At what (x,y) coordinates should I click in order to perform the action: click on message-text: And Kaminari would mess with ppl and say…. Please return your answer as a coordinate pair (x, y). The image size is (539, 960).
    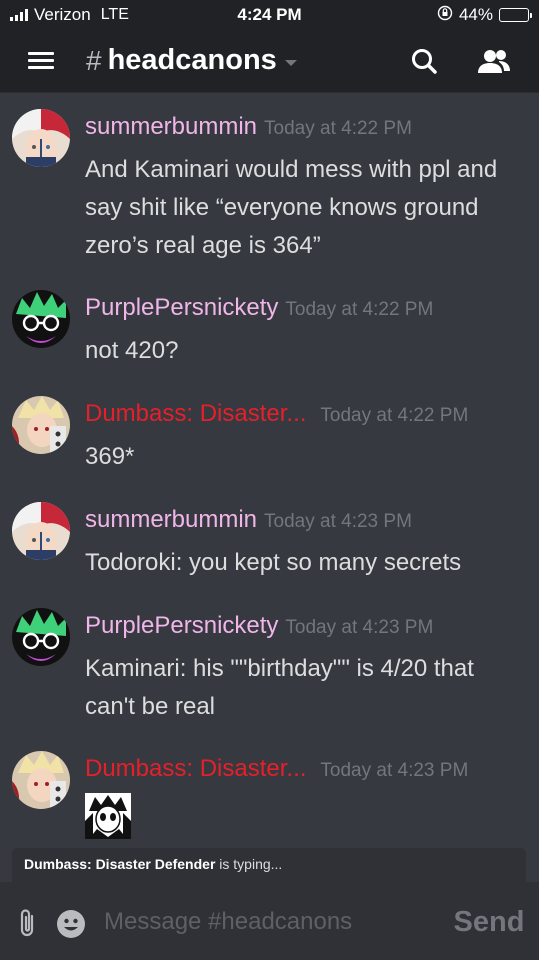
    Looking at the image, I should click on (291, 207).